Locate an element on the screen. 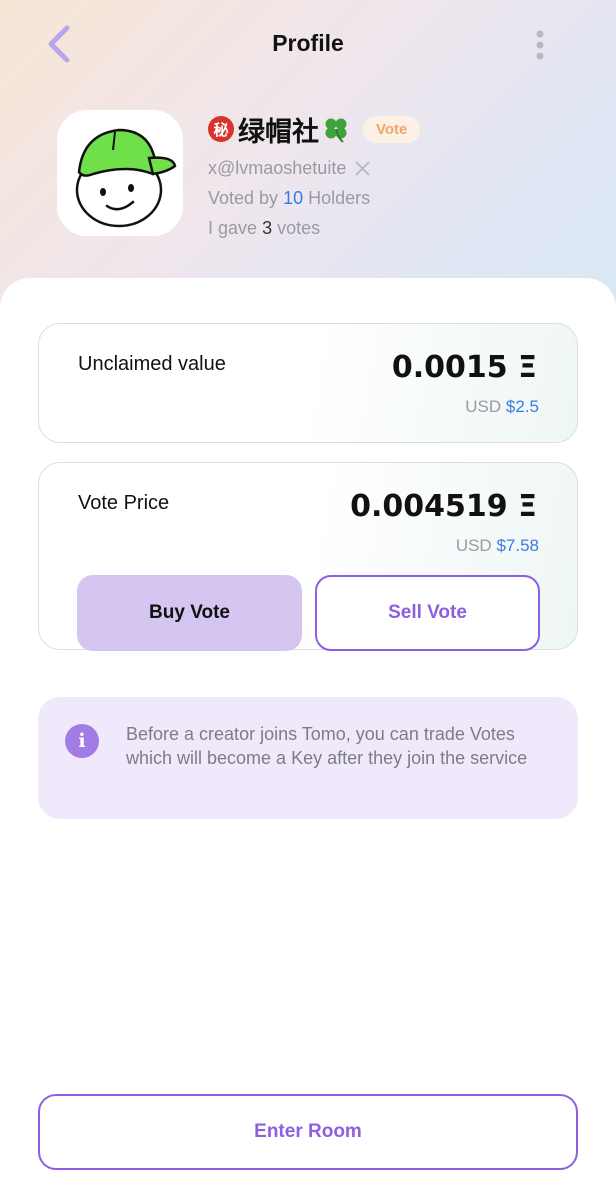 The image size is (616, 1200). unclaimed-usd-value: $2.5 is located at coordinates (522, 406).